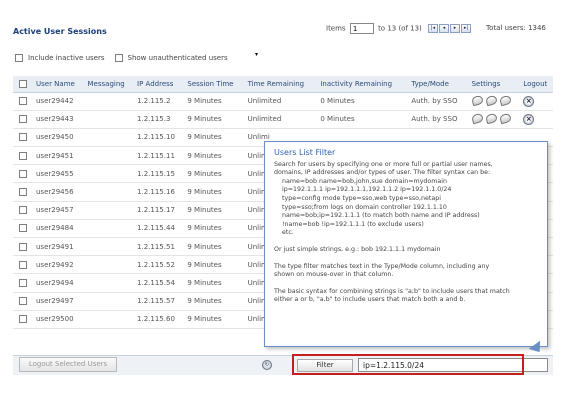  I want to click on col-settings: Settings, so click(493, 84).